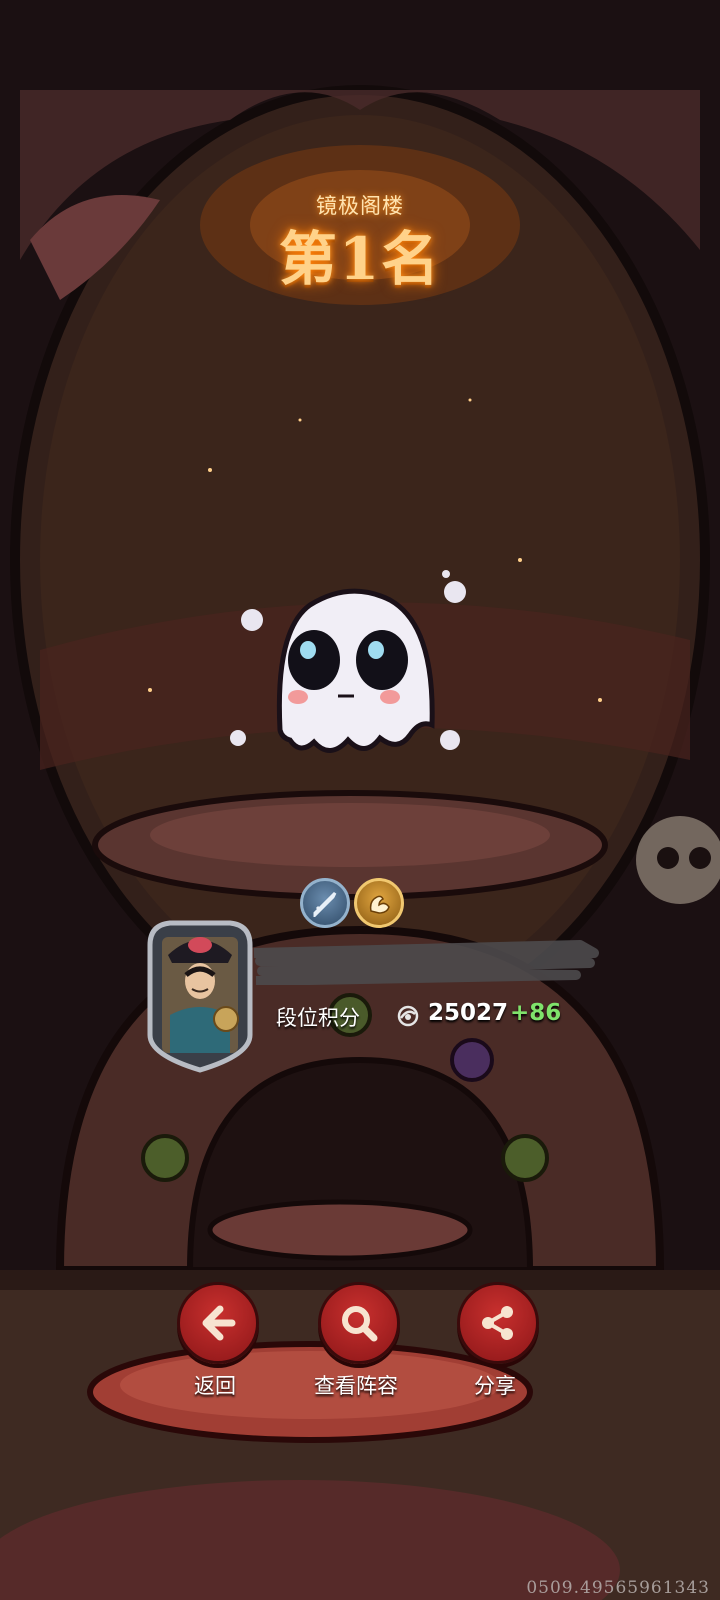 This screenshot has width=720, height=1600. I want to click on share-label: 分享, so click(495, 1386).